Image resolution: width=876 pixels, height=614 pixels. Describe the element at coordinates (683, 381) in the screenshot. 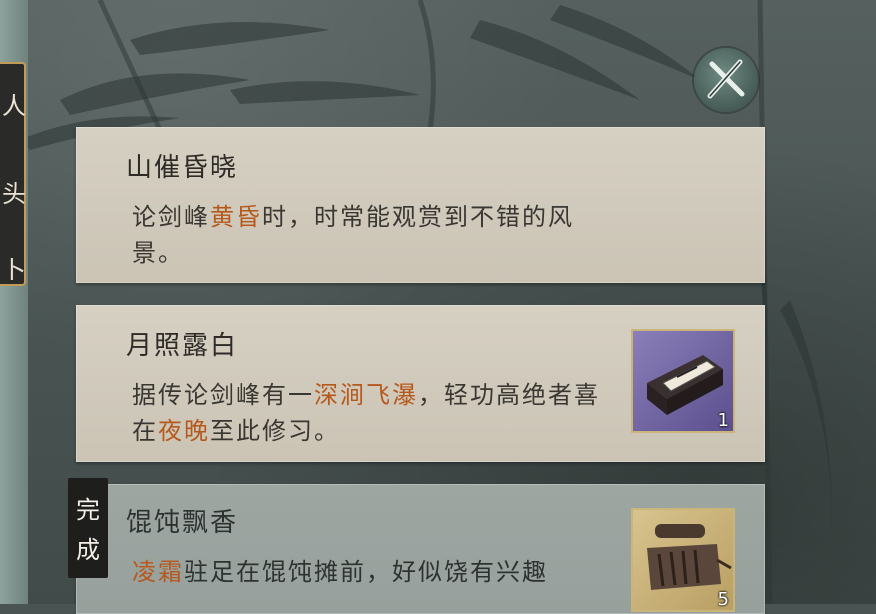

I see `reward-item-slot: 1` at that location.